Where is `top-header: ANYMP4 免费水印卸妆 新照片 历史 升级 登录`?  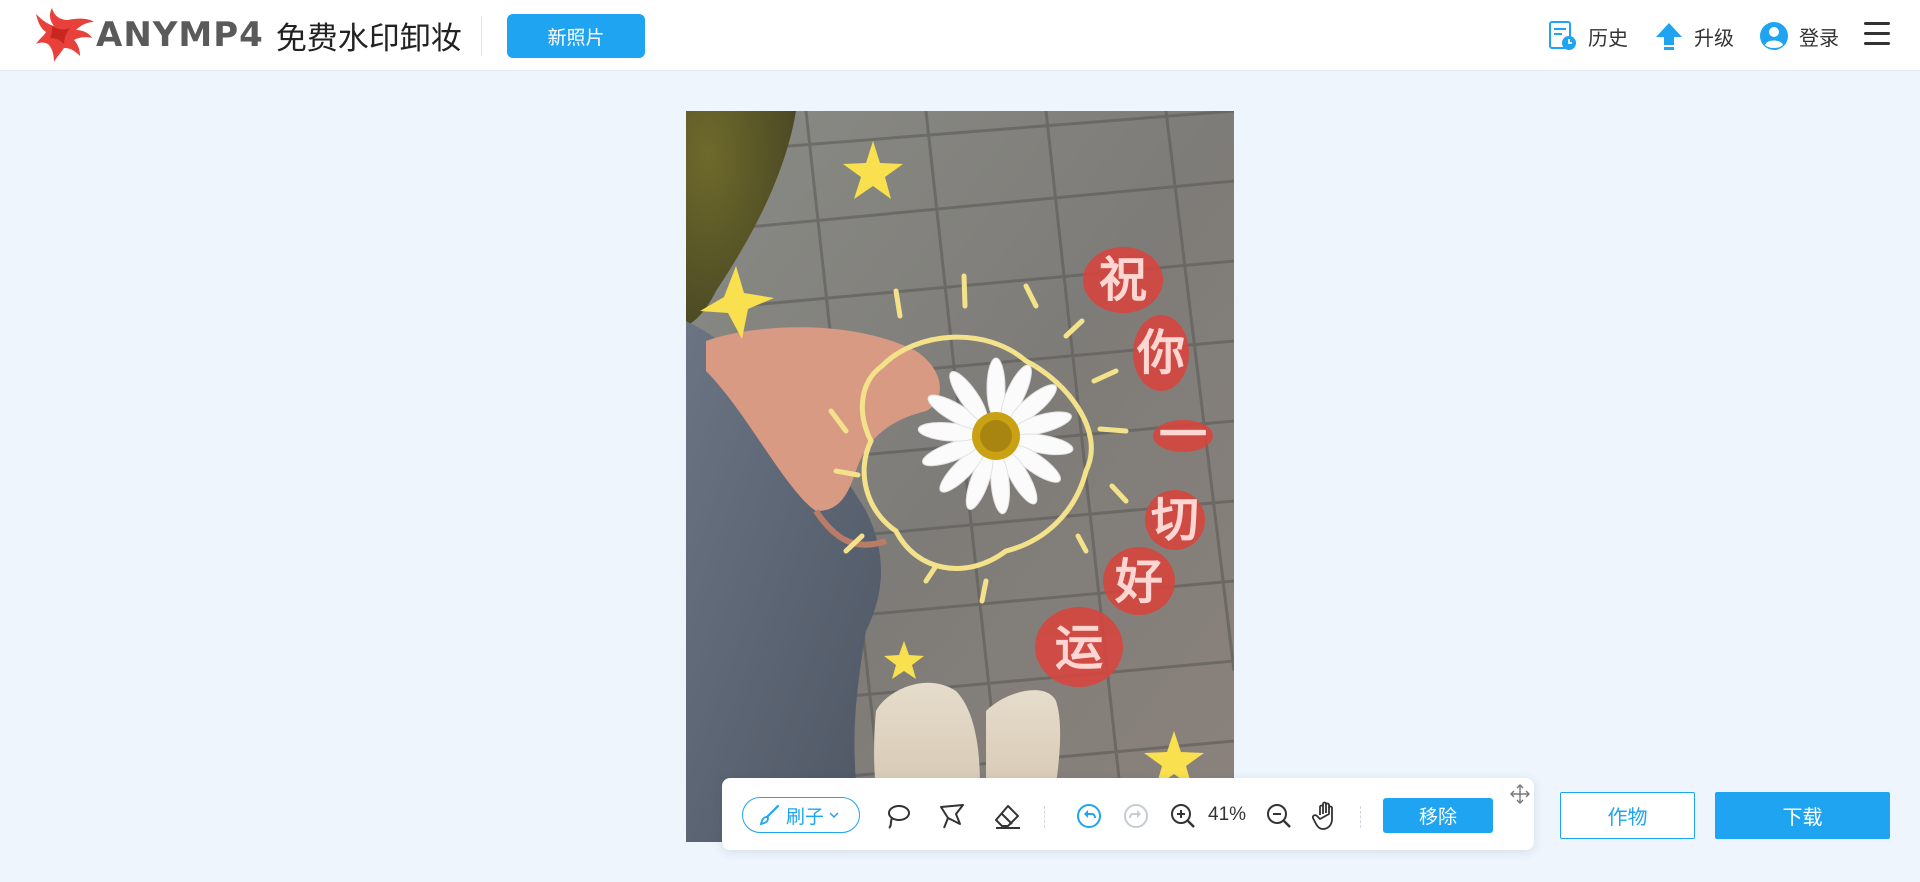
top-header: ANYMP4 免费水印卸妆 新照片 历史 升级 登录 is located at coordinates (960, 35).